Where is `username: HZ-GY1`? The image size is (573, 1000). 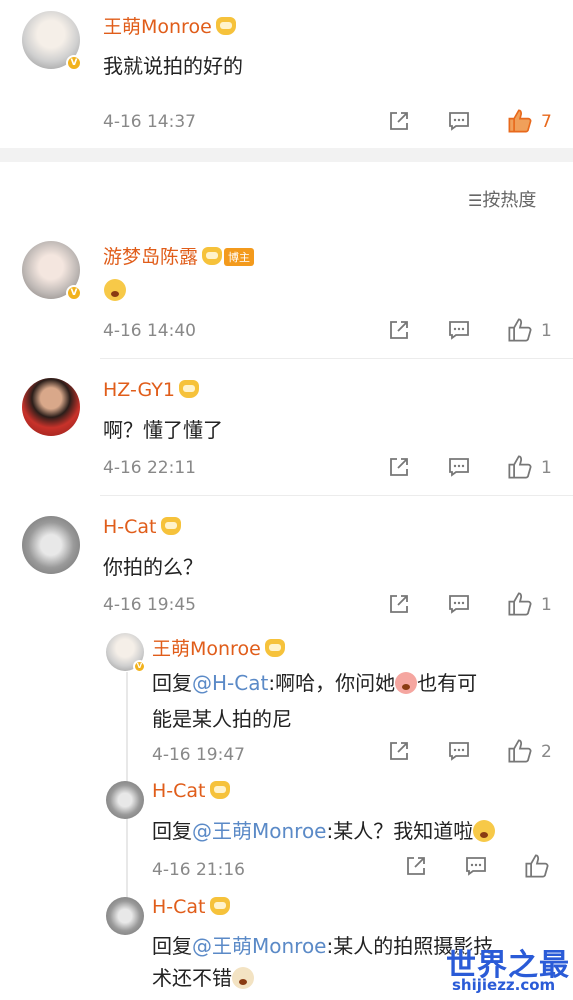 username: HZ-GY1 is located at coordinates (151, 390).